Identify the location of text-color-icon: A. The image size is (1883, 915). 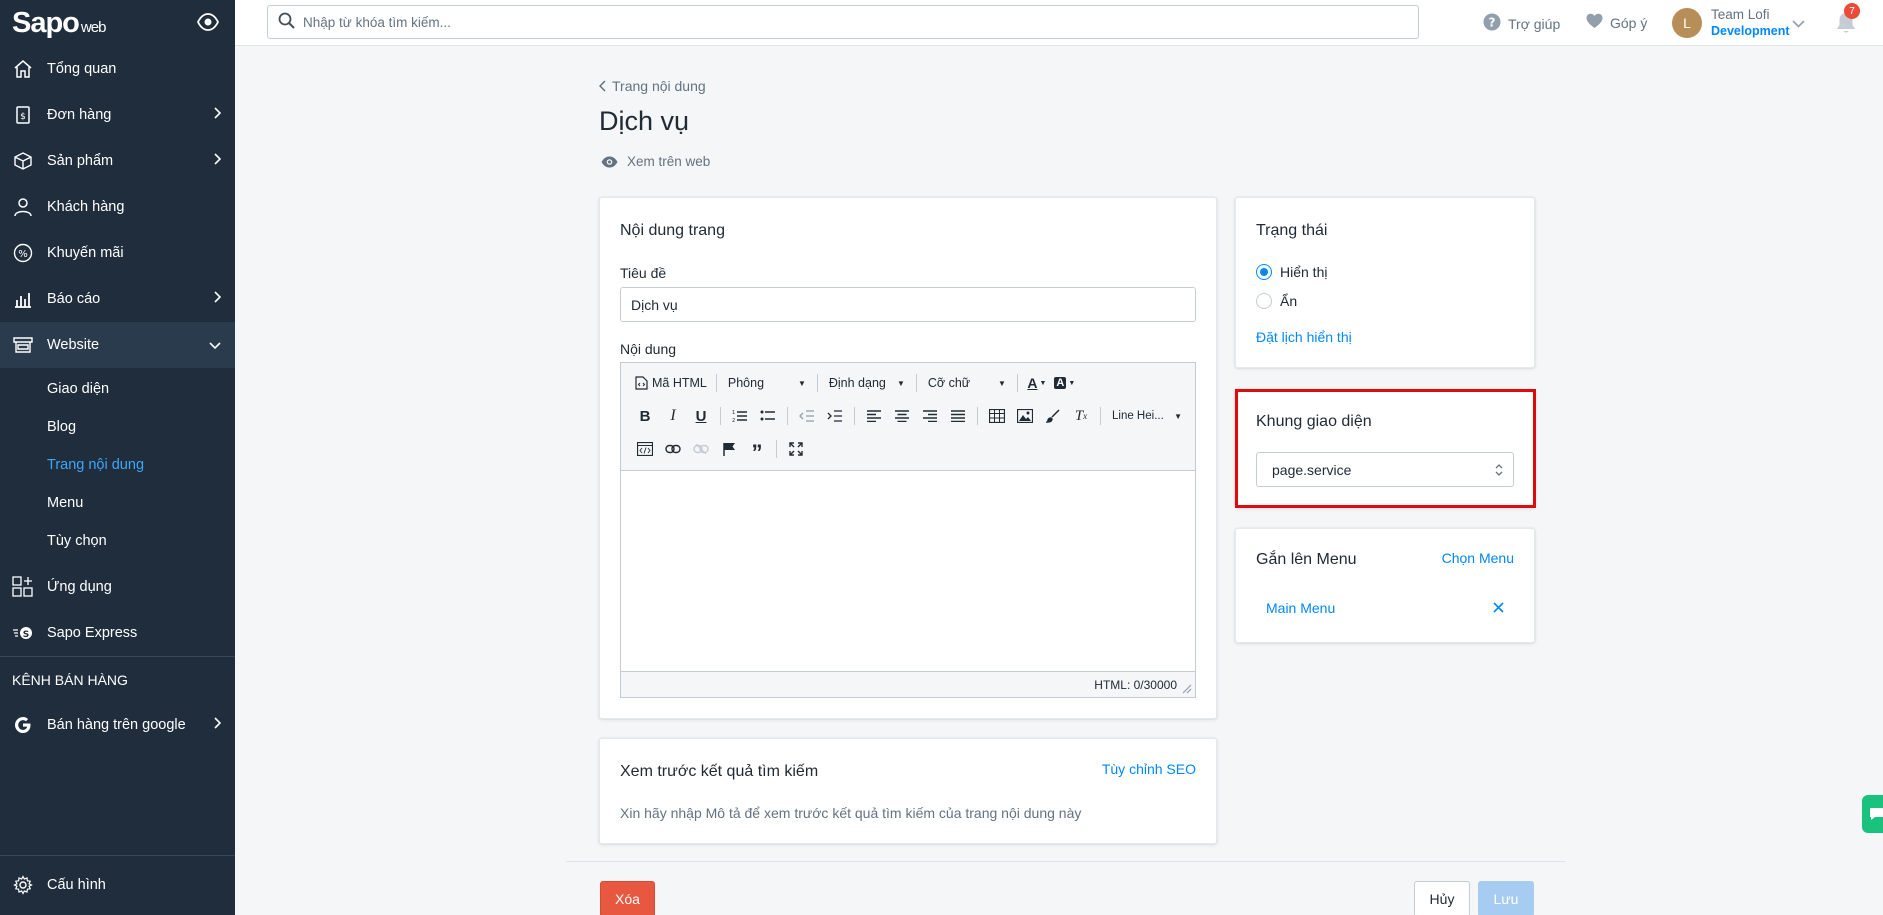
(1032, 383).